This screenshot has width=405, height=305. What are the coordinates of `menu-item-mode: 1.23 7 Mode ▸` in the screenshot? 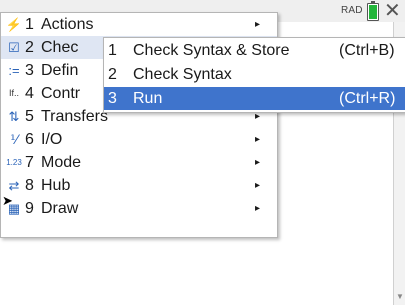 It's located at (139, 162).